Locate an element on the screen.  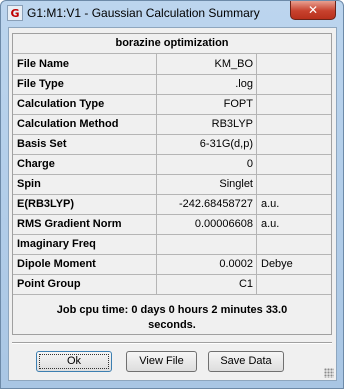
row-label: Charge is located at coordinates (36, 164).